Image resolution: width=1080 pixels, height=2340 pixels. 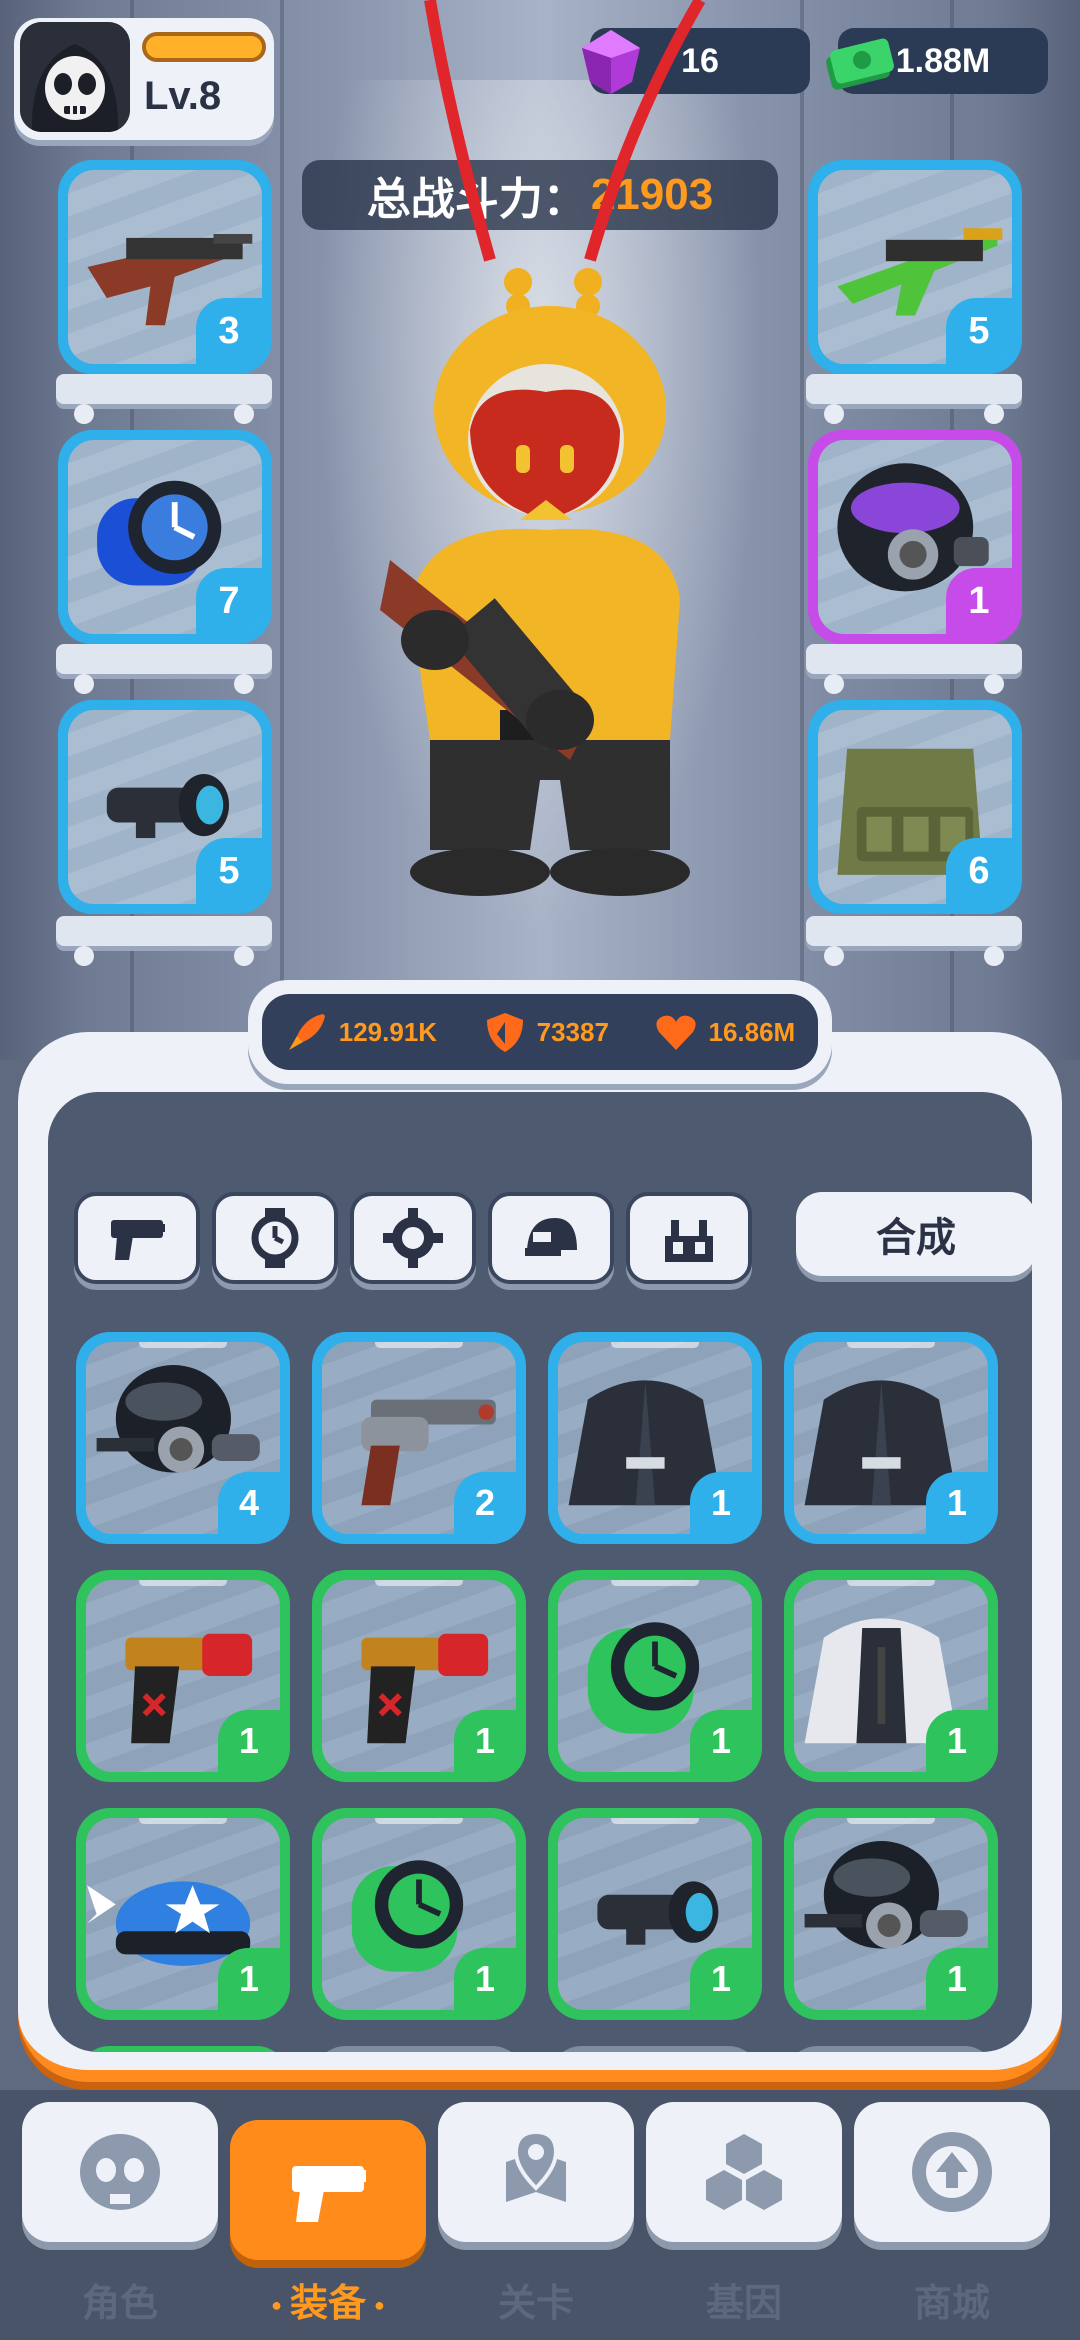 I want to click on inventory-item: 2, so click(x=419, y=1438).